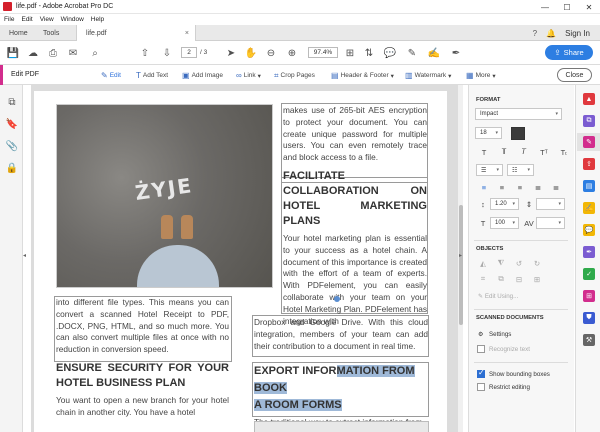 This screenshot has height=432, width=600. Describe the element at coordinates (481, 75) in the screenshot. I see `edit-tool-more: ▦ More ▾` at that location.